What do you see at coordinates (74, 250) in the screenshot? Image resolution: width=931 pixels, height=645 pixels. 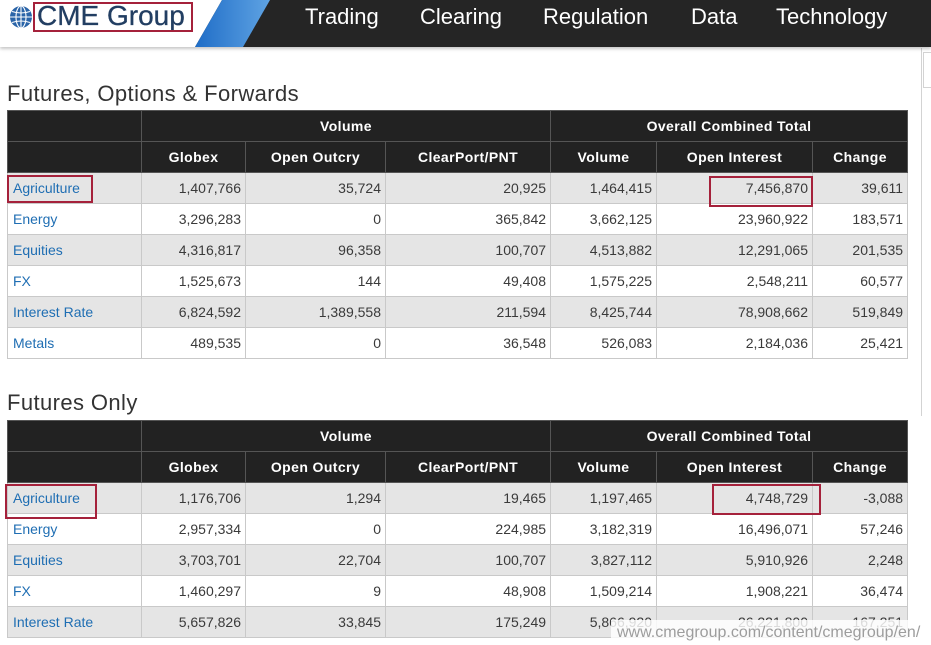 I see `sector-cell: Equities` at bounding box center [74, 250].